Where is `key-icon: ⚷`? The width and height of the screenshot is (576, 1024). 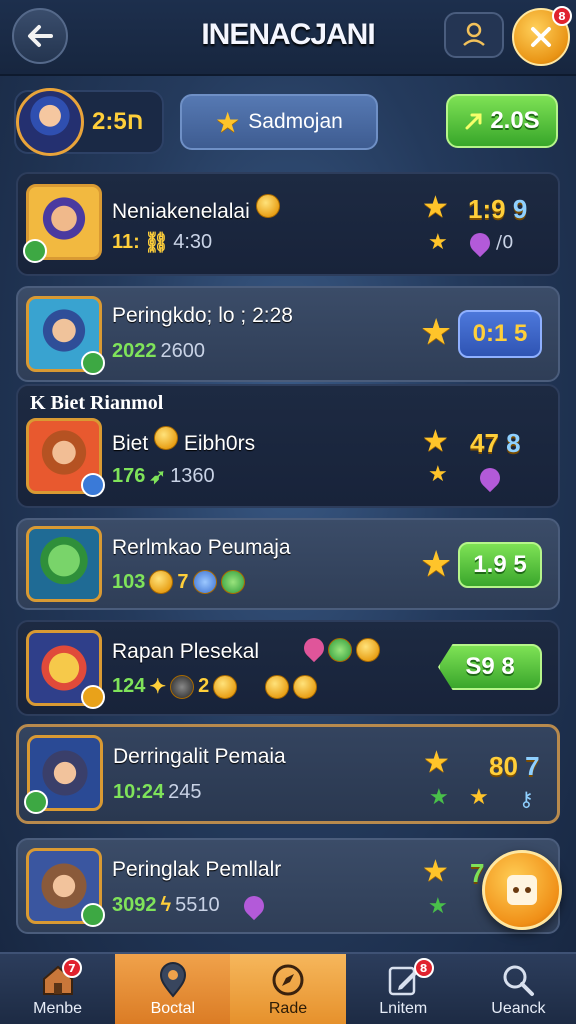
key-icon: ⚷ is located at coordinates (526, 799).